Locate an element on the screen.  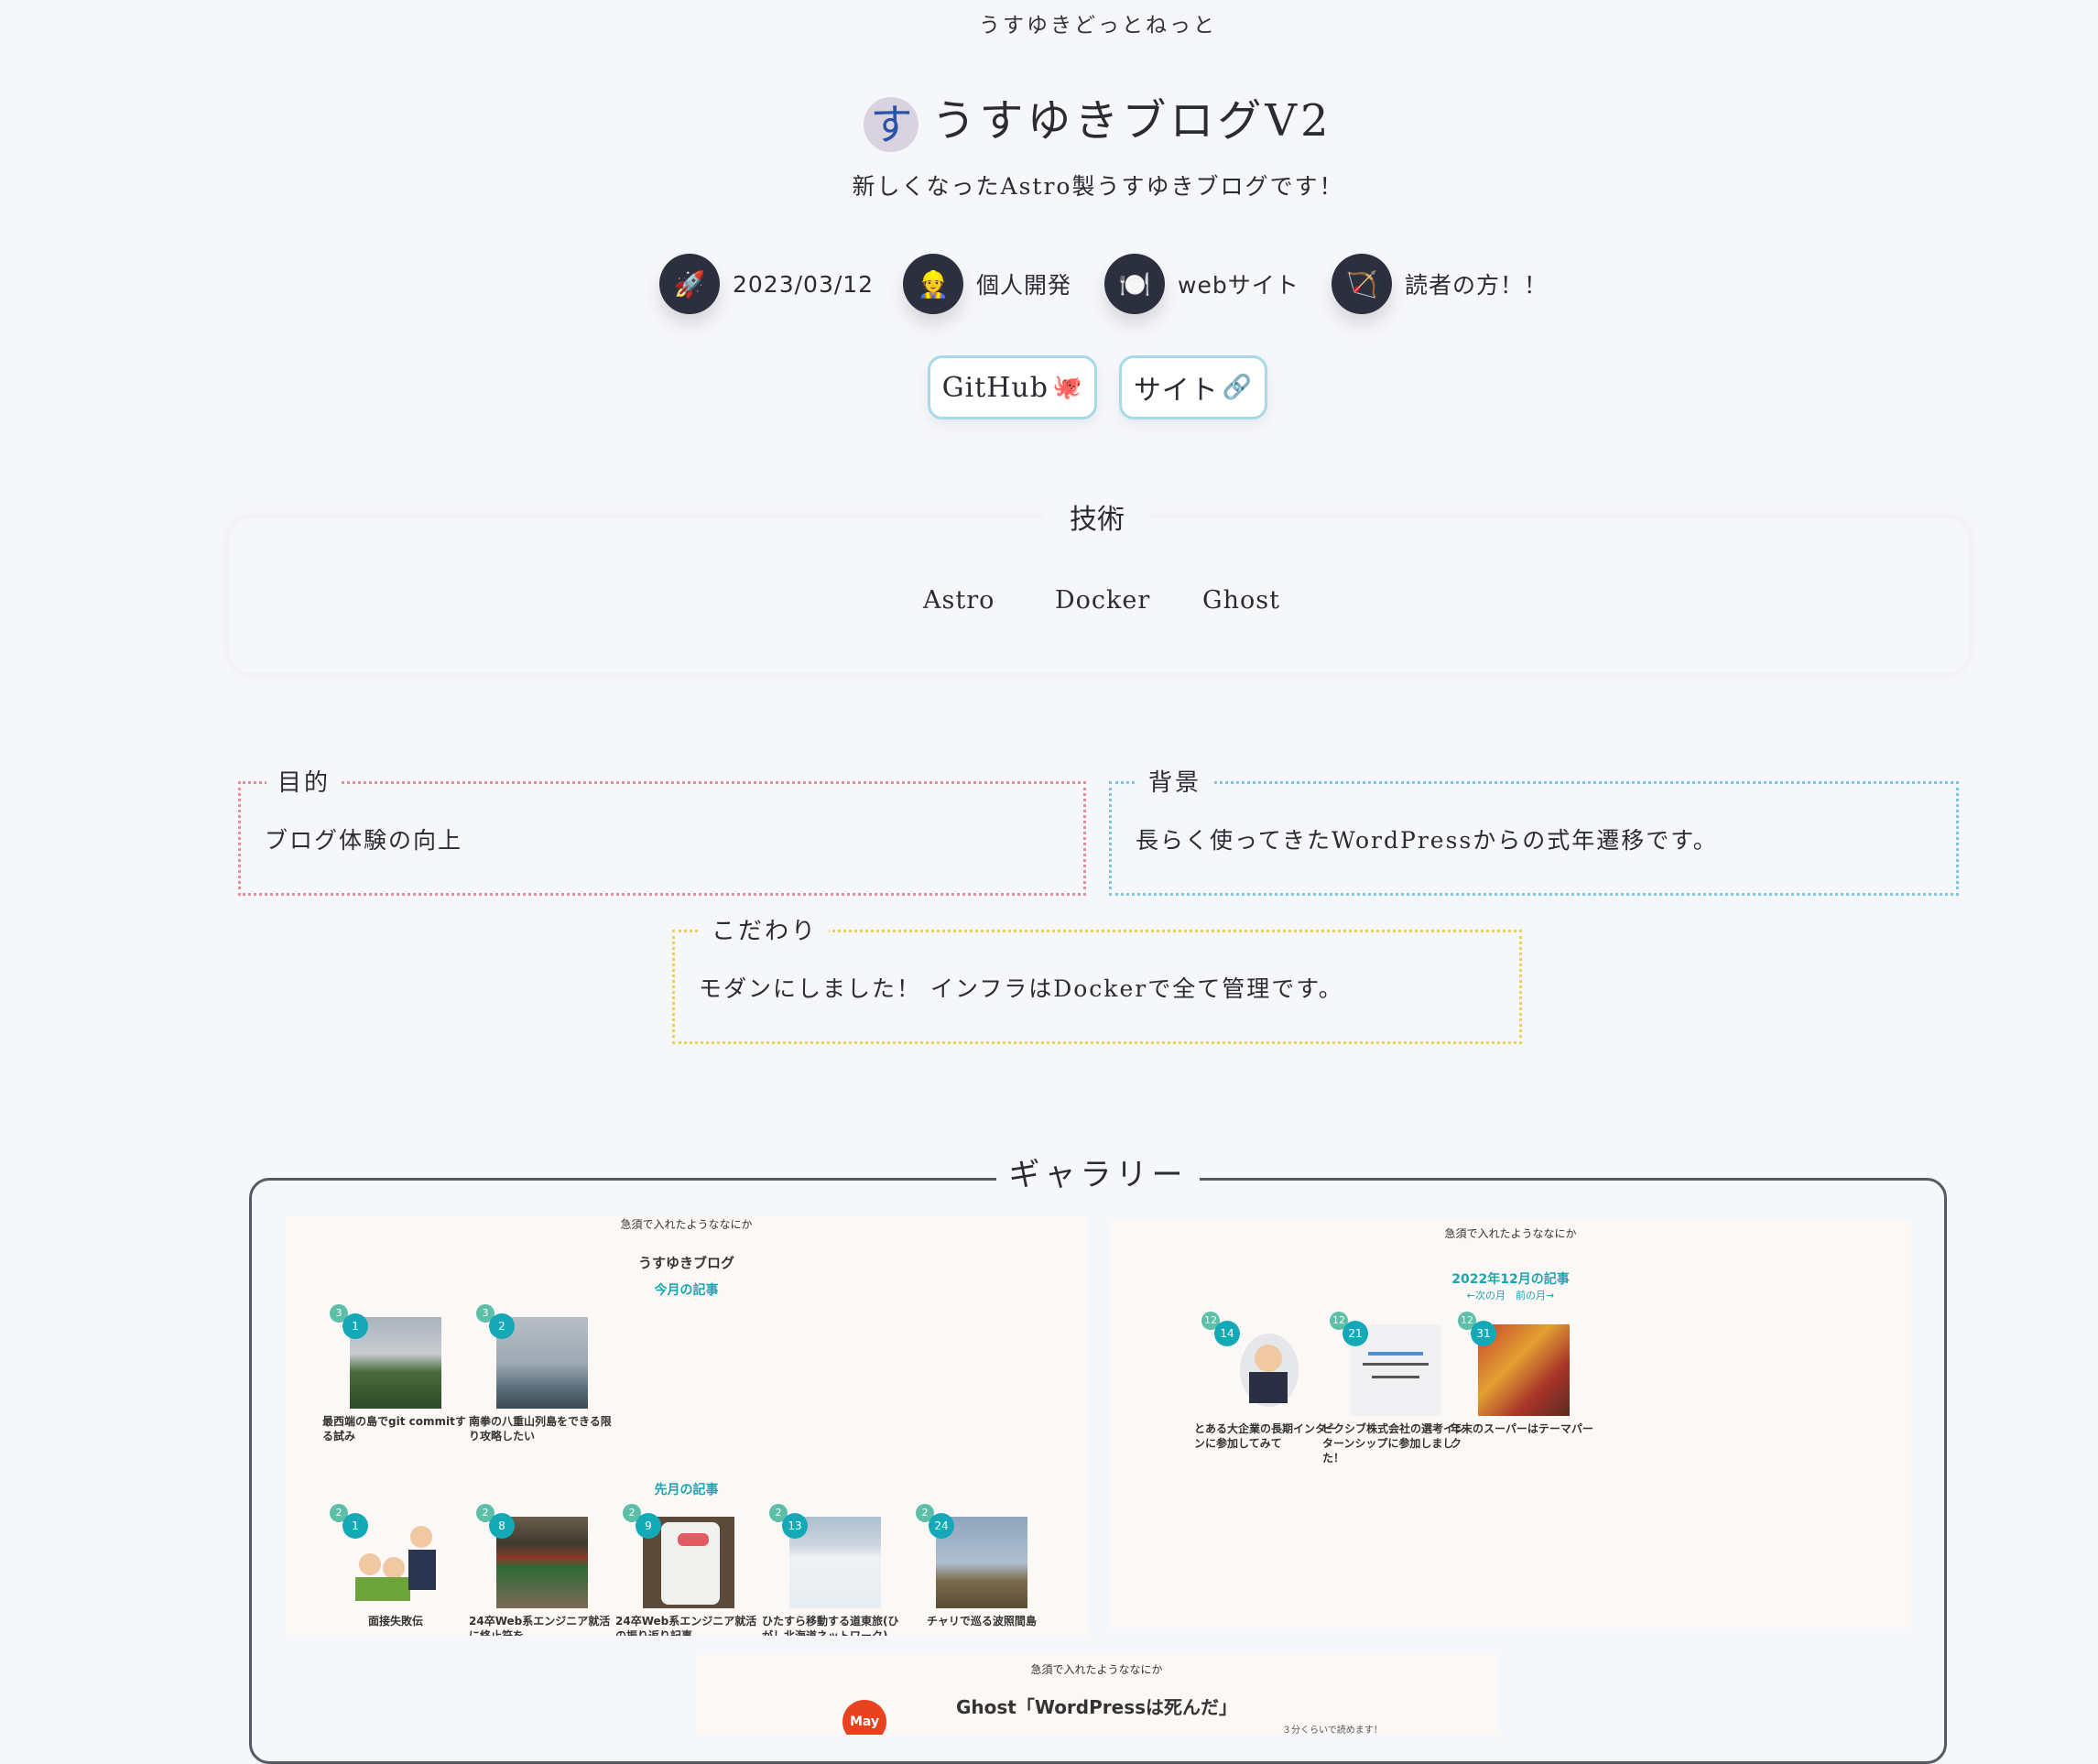
github-button: GitHub 🐙 is located at coordinates (1012, 387).